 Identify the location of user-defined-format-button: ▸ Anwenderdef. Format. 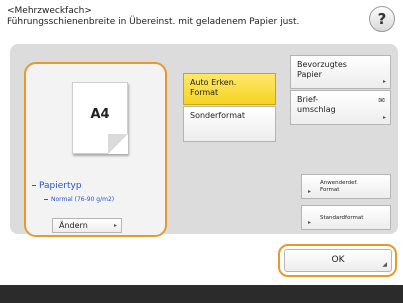
(346, 186).